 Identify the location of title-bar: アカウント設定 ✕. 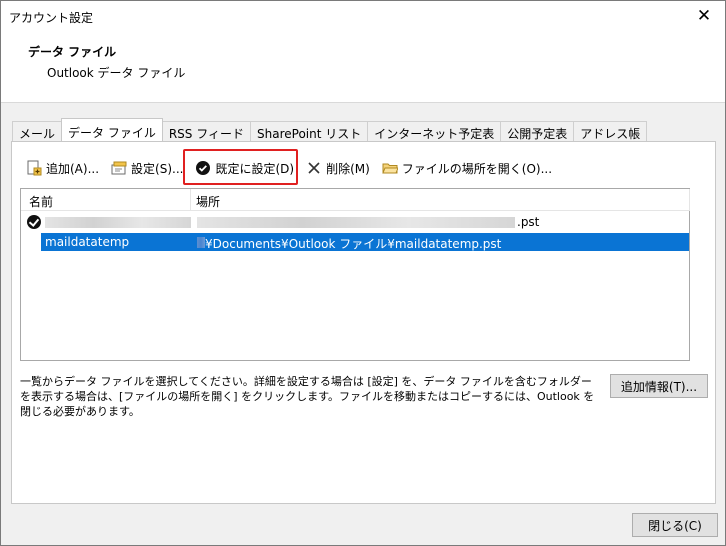
(363, 16).